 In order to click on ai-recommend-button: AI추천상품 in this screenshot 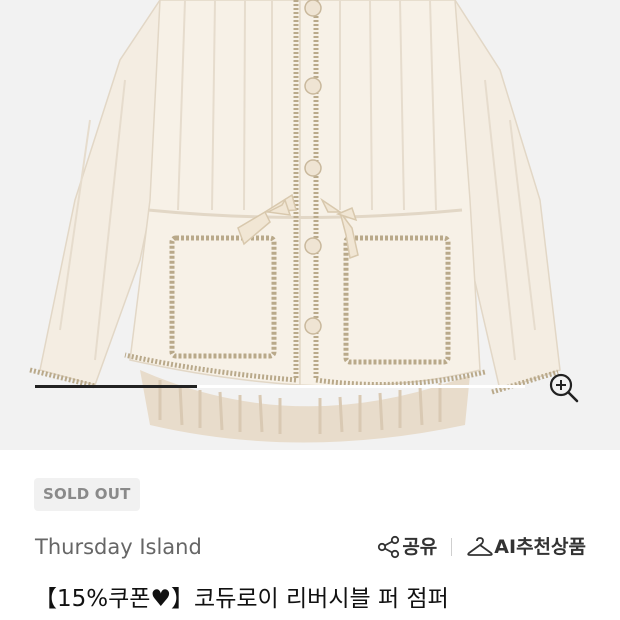, I will do `click(526, 547)`.